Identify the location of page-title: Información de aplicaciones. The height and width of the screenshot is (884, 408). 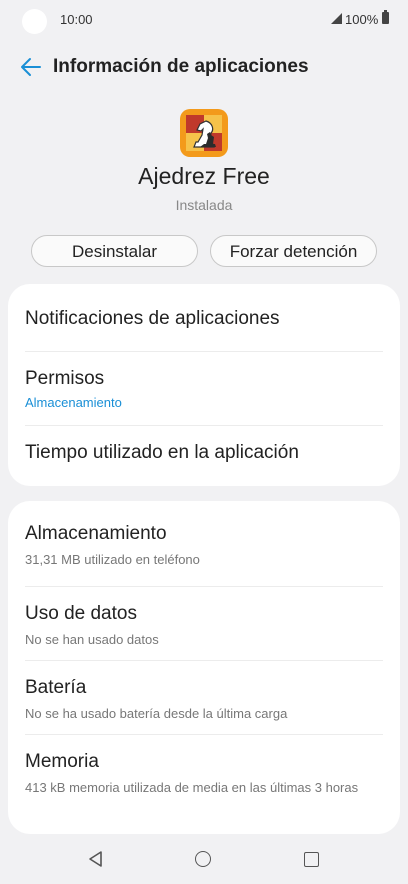
(181, 66).